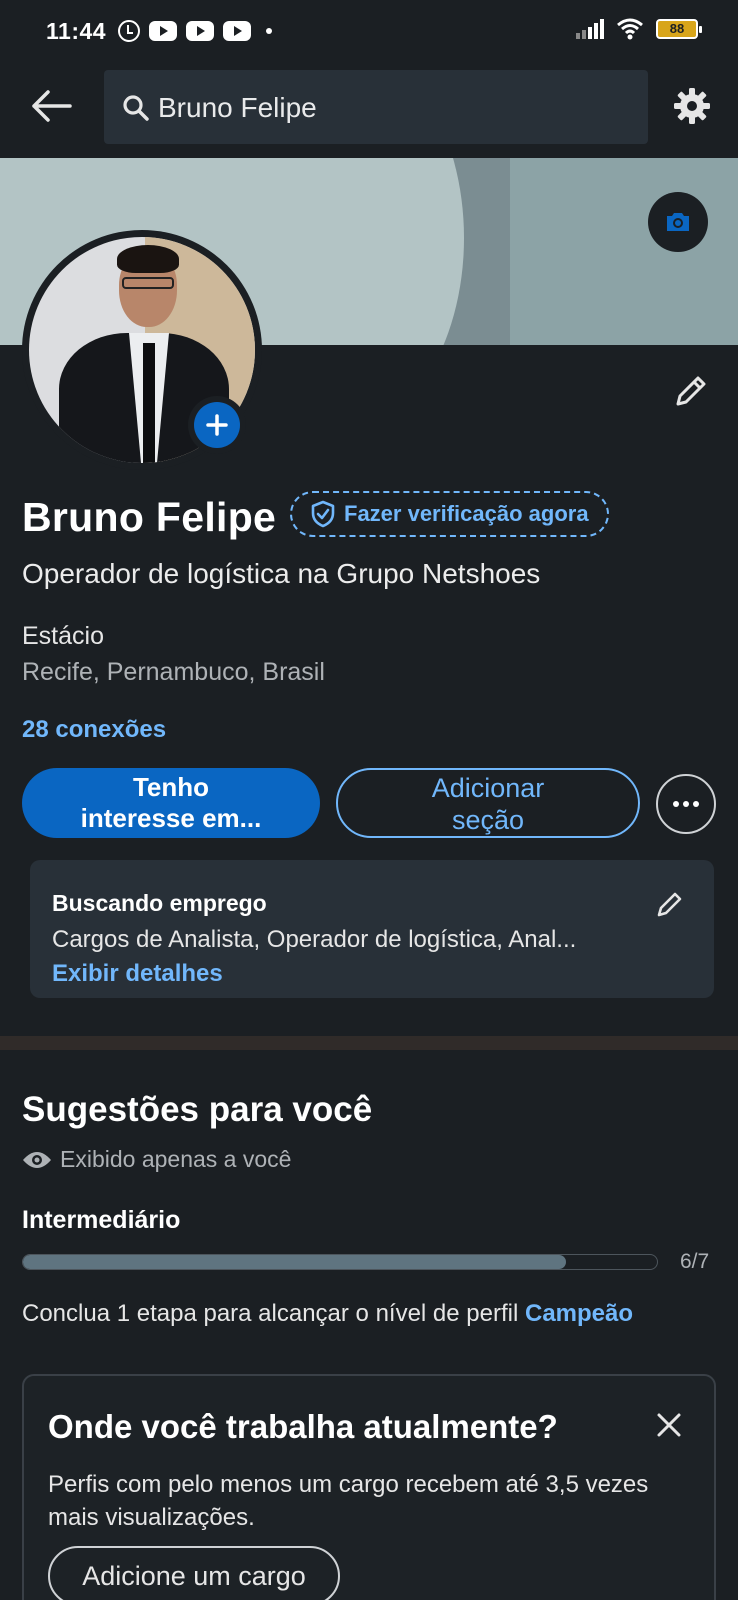 The image size is (738, 1600). What do you see at coordinates (579, 1313) in the screenshot?
I see `next-level-name: Campeão` at bounding box center [579, 1313].